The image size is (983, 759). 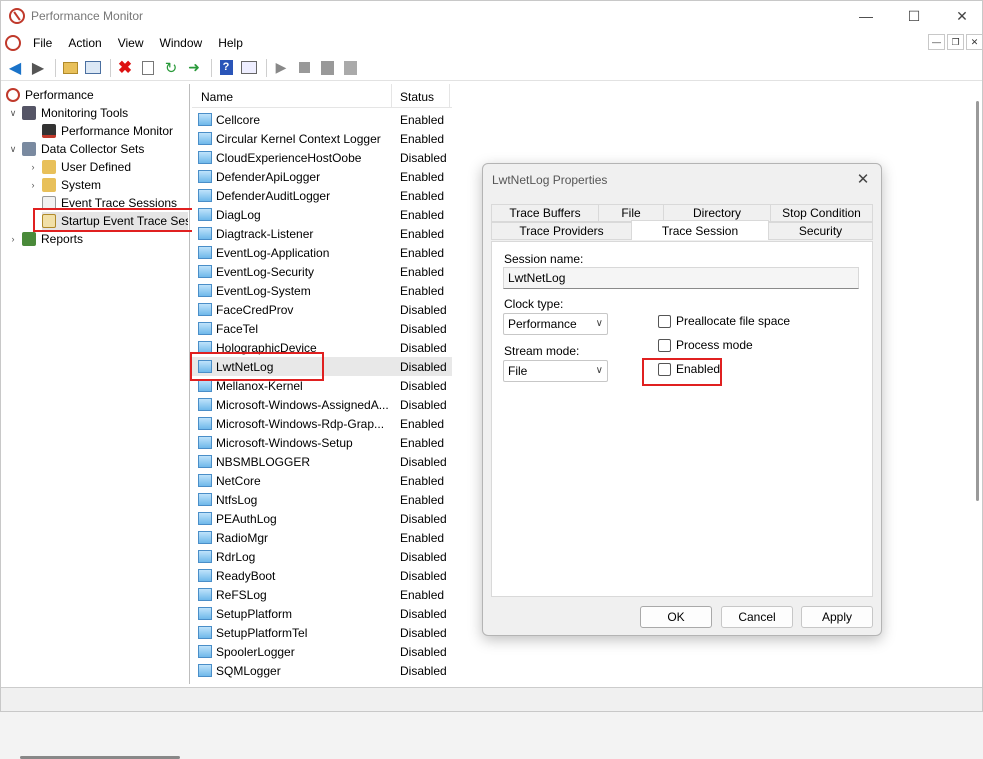 What do you see at coordinates (322, 290) in the screenshot?
I see `table-row: EventLog-System Enabled` at bounding box center [322, 290].